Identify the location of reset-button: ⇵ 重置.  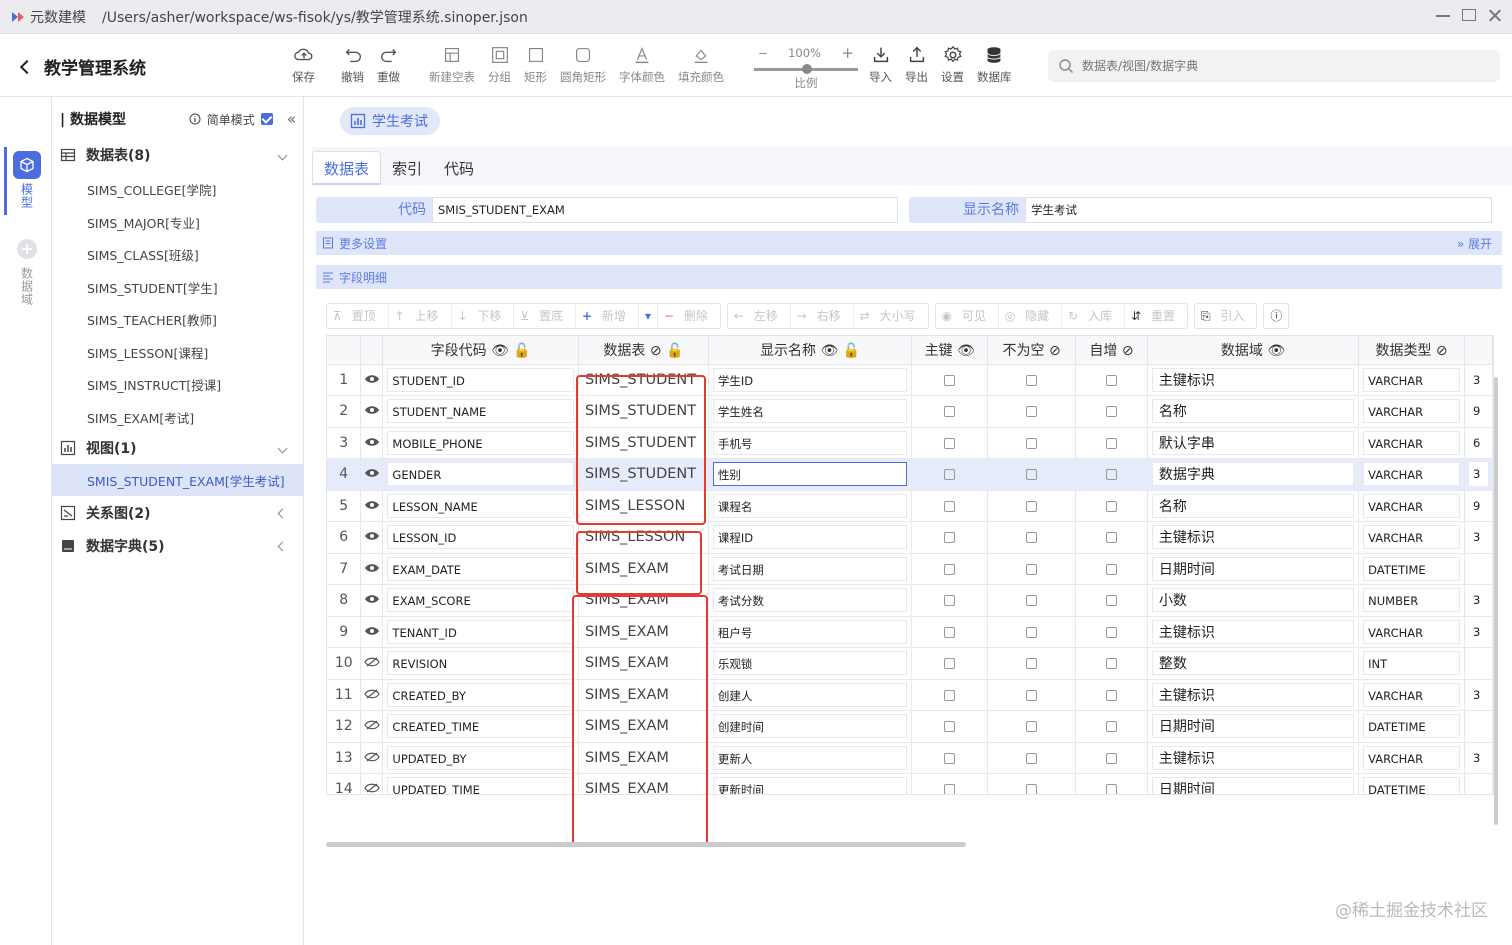
(1156, 316).